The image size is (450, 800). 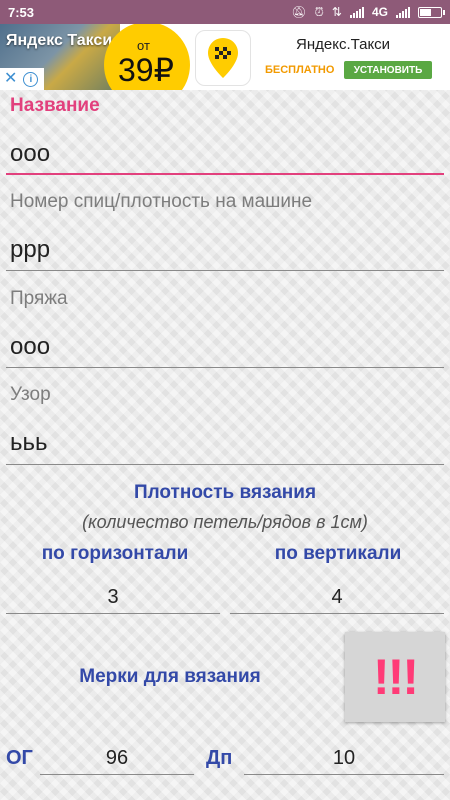 What do you see at coordinates (343, 44) in the screenshot?
I see `ad-title: Яндекс.Такси` at bounding box center [343, 44].